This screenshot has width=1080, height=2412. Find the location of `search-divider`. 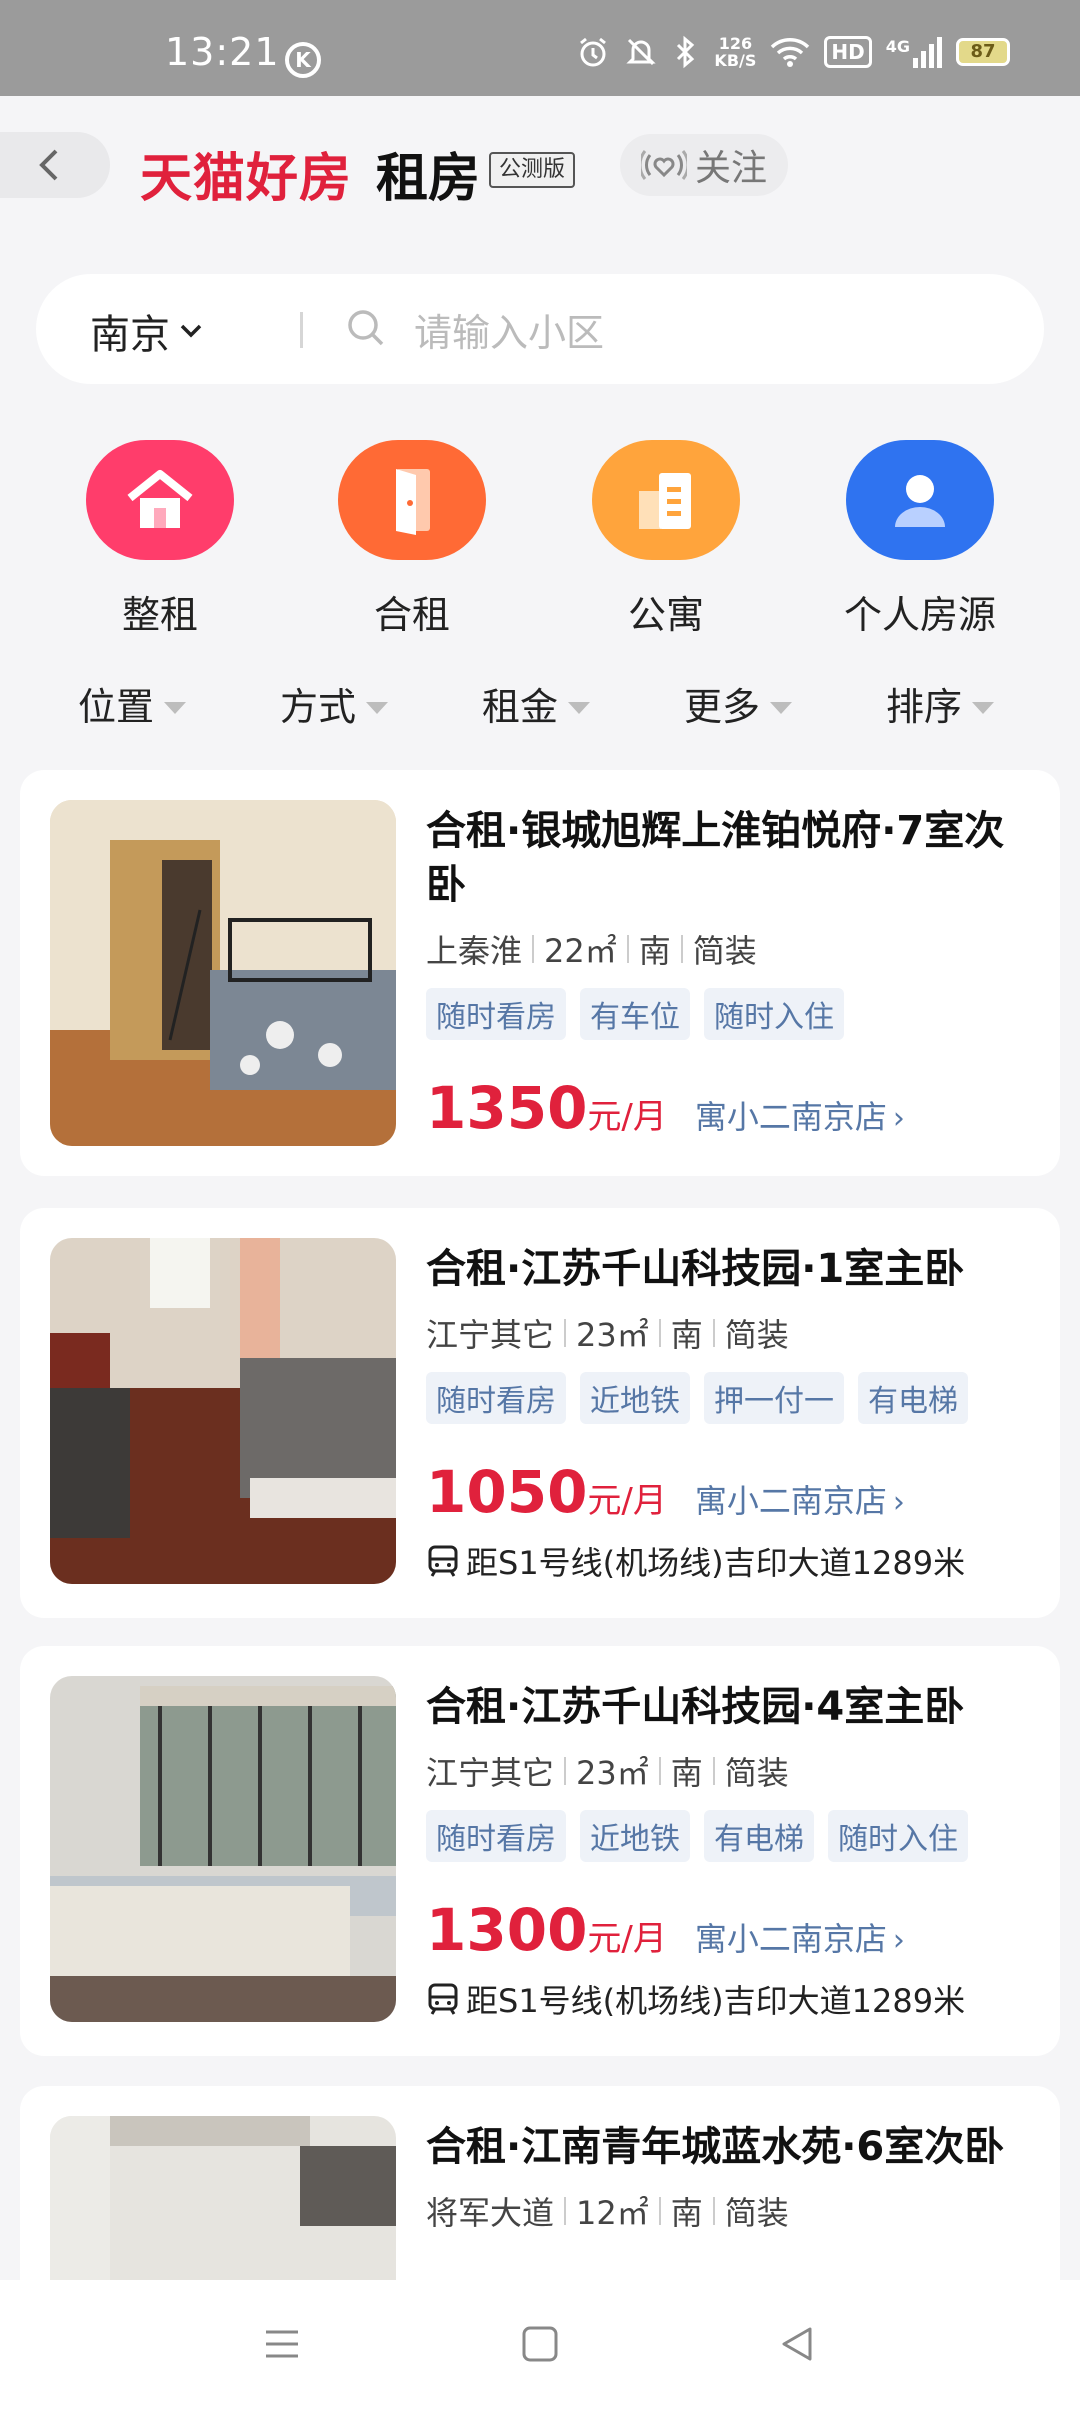

search-divider is located at coordinates (301, 330).